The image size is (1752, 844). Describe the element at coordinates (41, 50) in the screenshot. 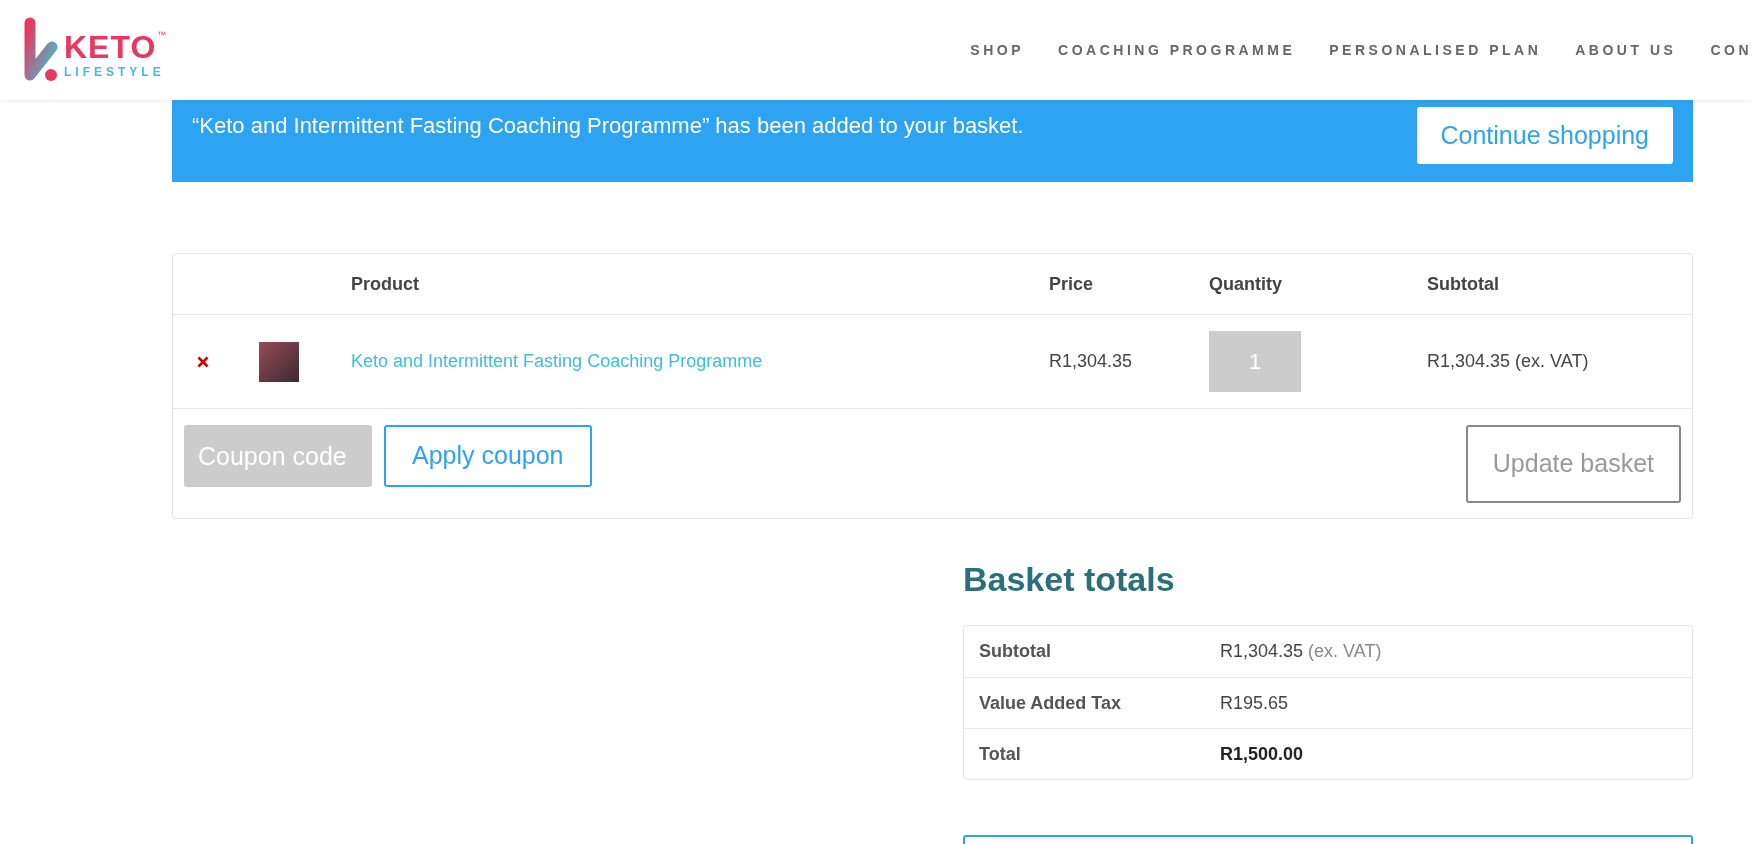

I see `logo-mark-icon` at that location.